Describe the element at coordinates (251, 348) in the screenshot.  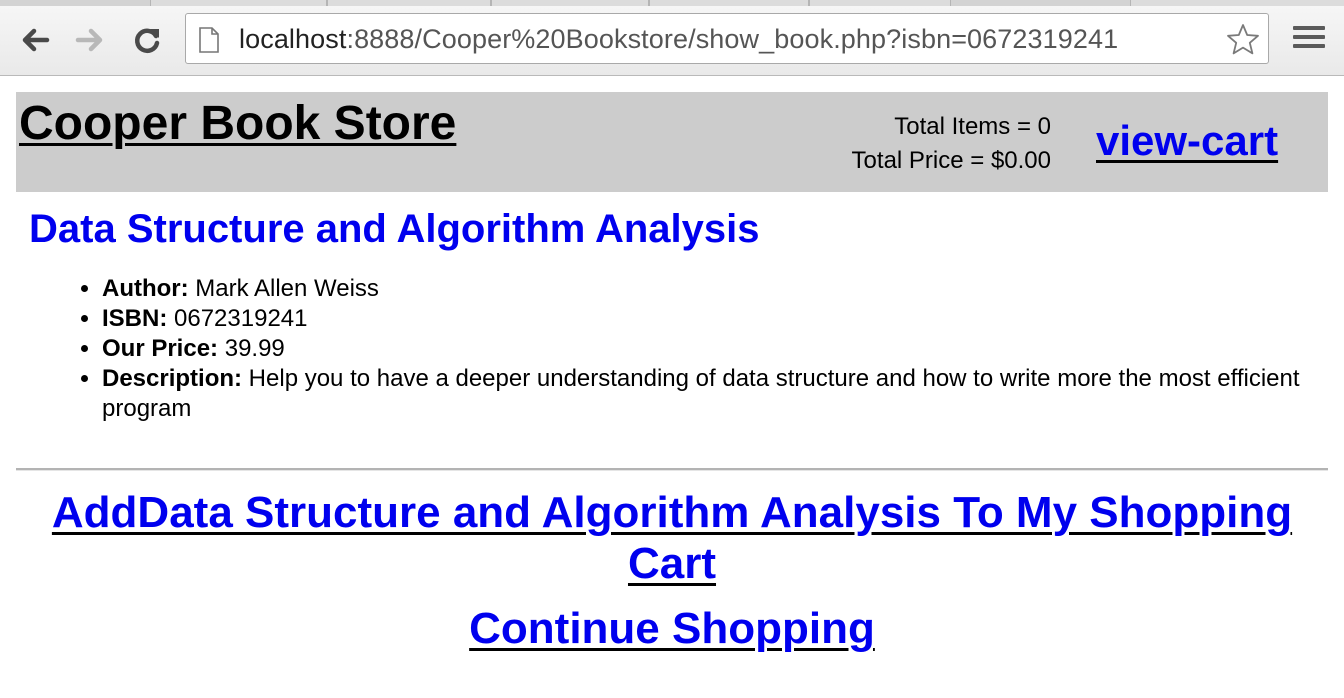
I see `detail-value: 39.99` at that location.